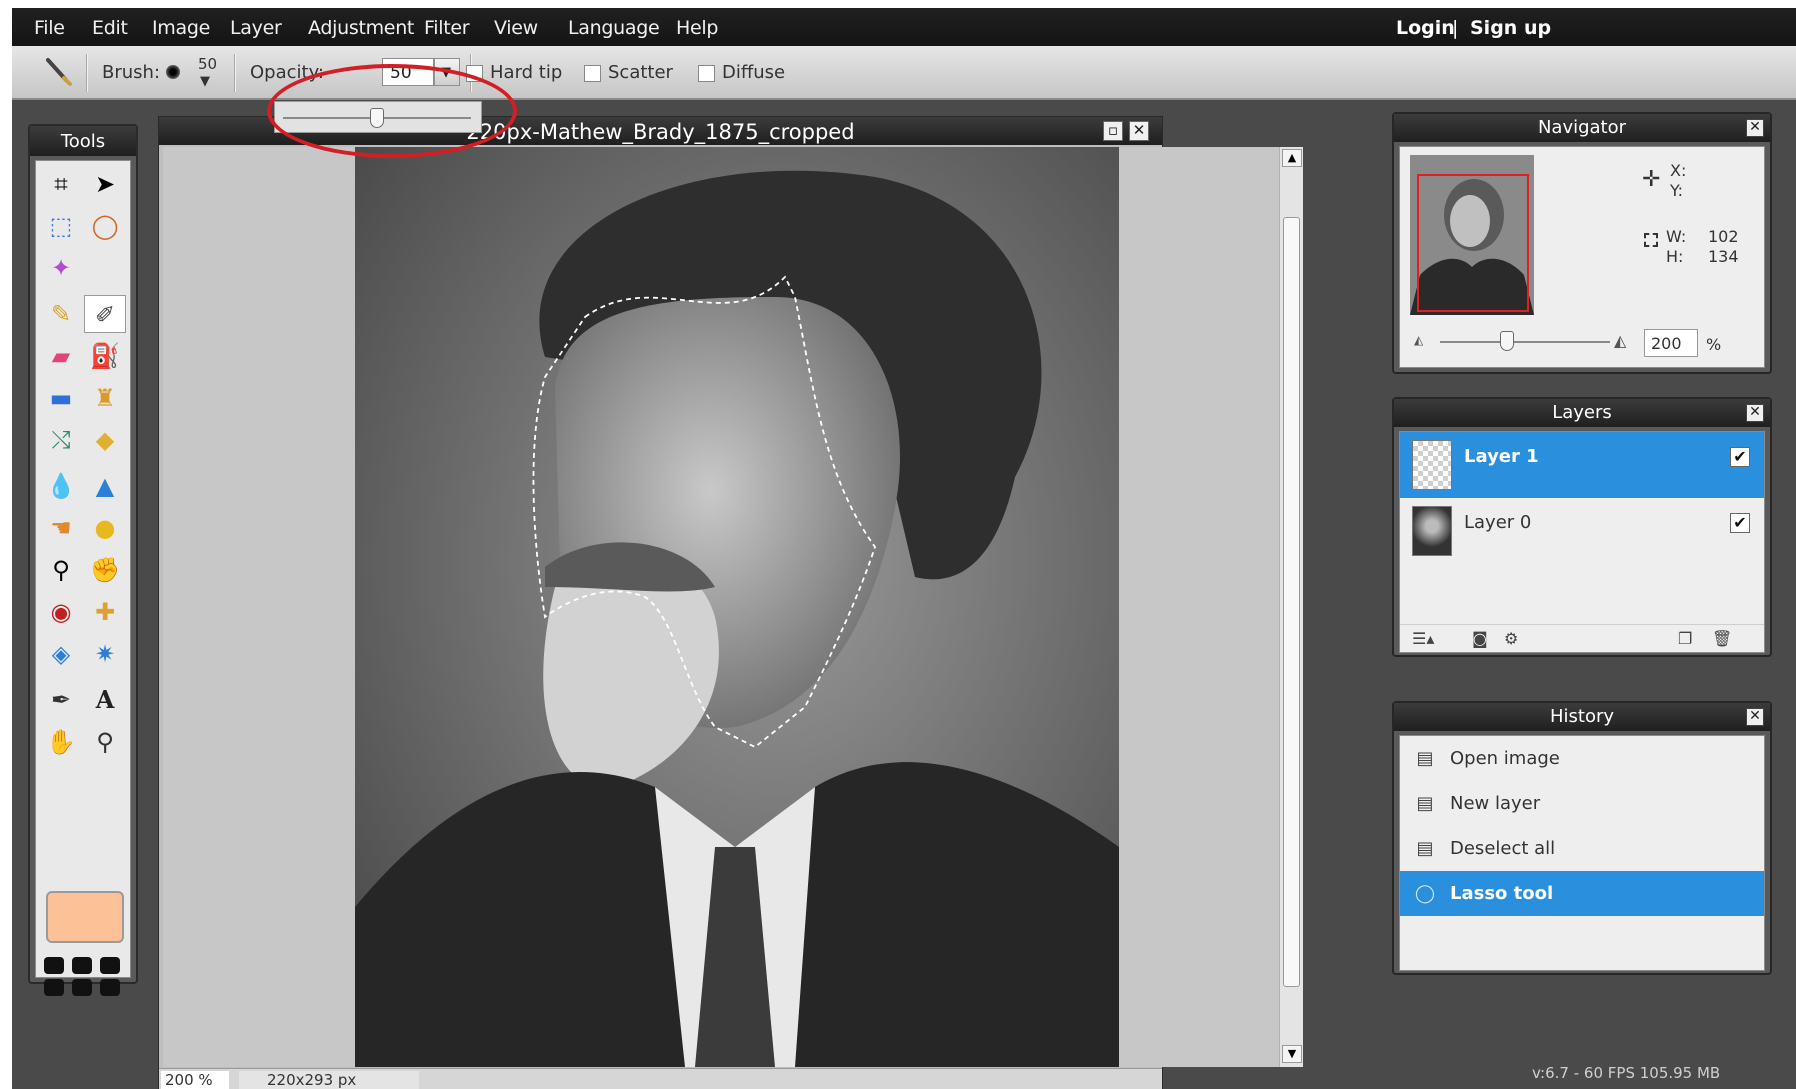 The width and height of the screenshot is (1796, 1089). I want to click on layers-panel: Layers ✕ Layer 1 ✔ Layer 0 ✔ ☰▴ ◙ ⚙ ❐ 🗑, so click(1582, 527).